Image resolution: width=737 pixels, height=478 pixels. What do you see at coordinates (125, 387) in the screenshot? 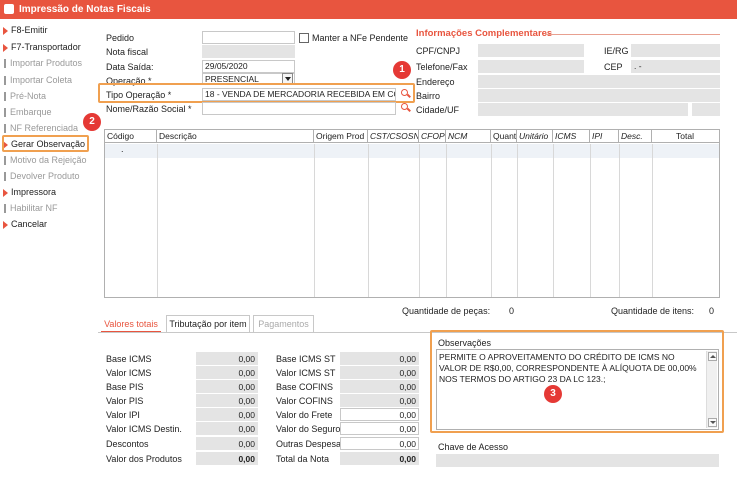
I see `total-label: Base PIS` at bounding box center [125, 387].